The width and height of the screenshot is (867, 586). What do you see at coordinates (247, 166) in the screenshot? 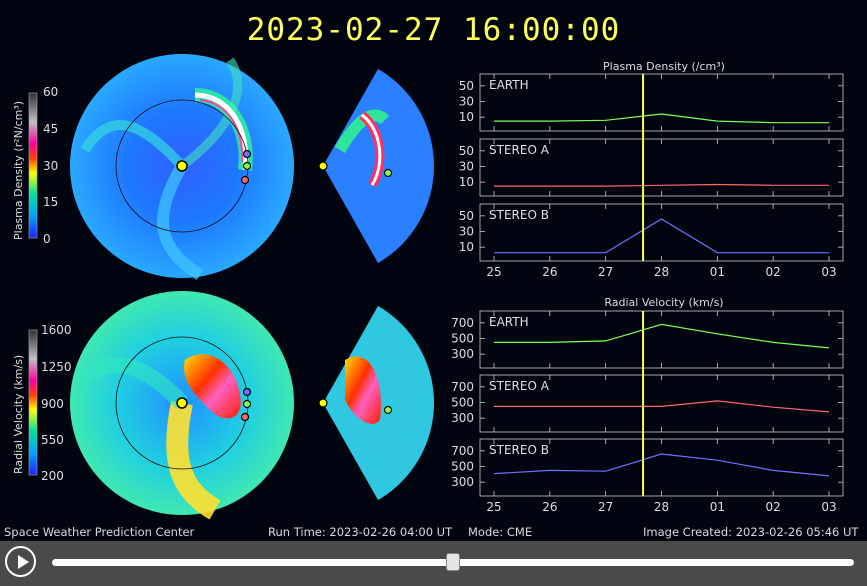
I see `earth-marker` at bounding box center [247, 166].